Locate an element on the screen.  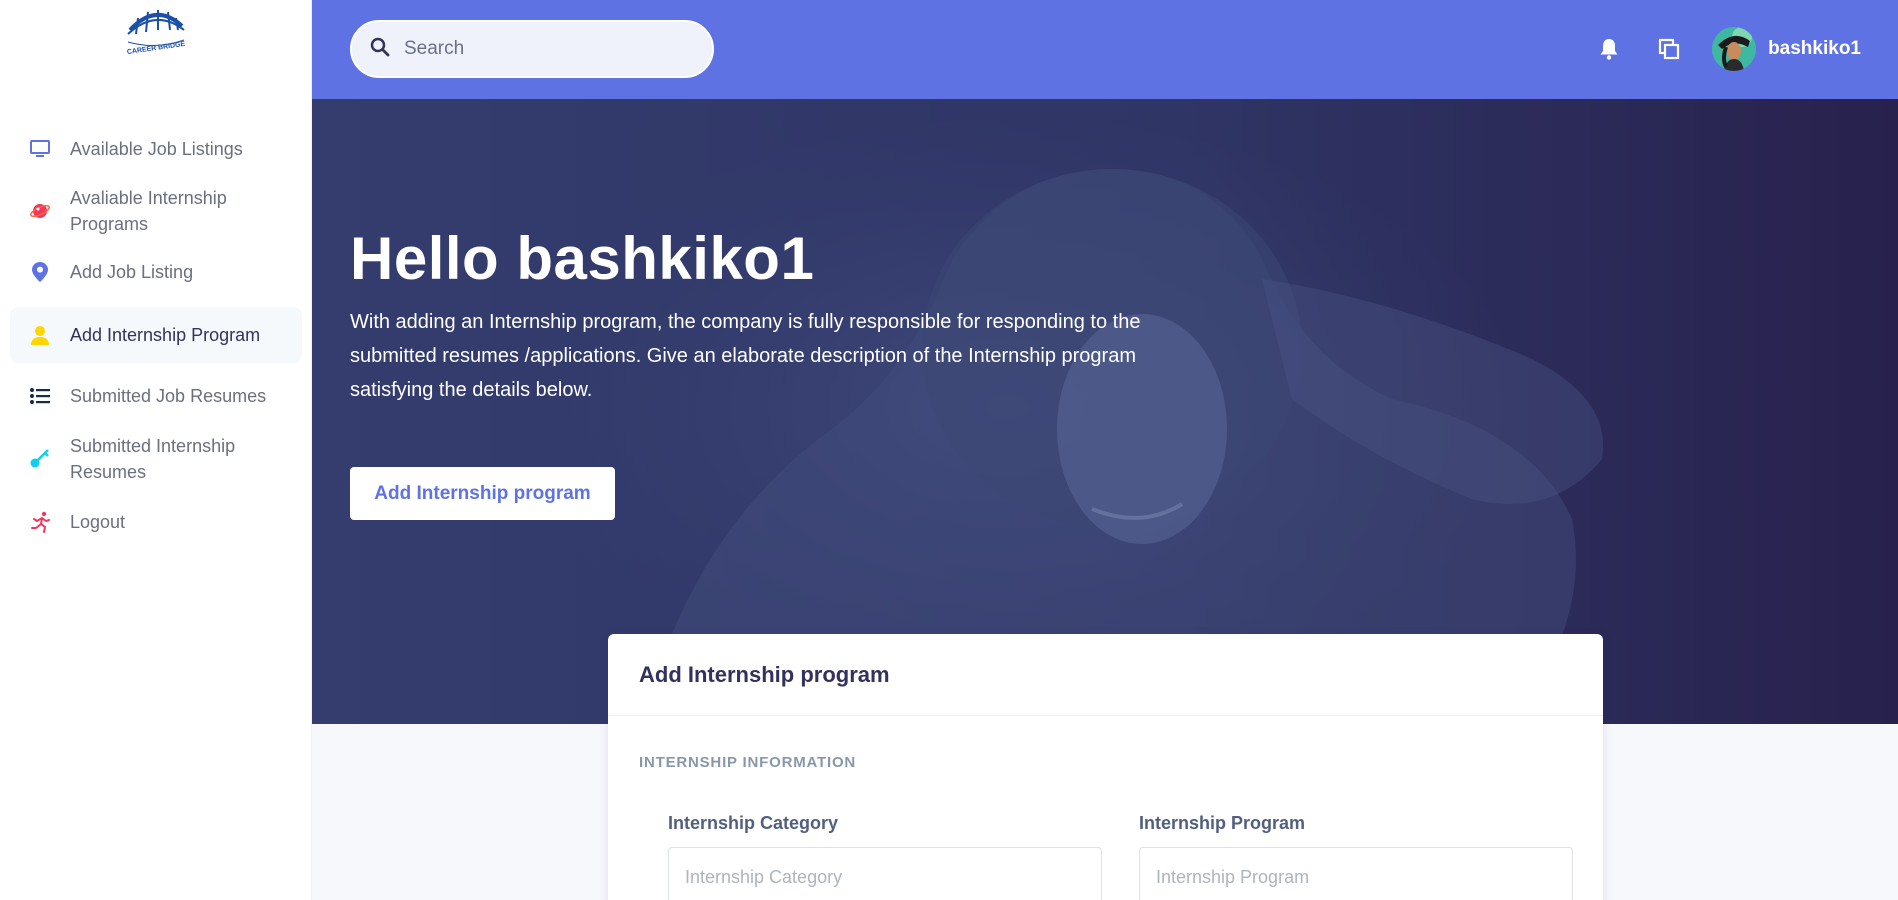
logo-text: CAREER BRIDGE is located at coordinates (156, 48).